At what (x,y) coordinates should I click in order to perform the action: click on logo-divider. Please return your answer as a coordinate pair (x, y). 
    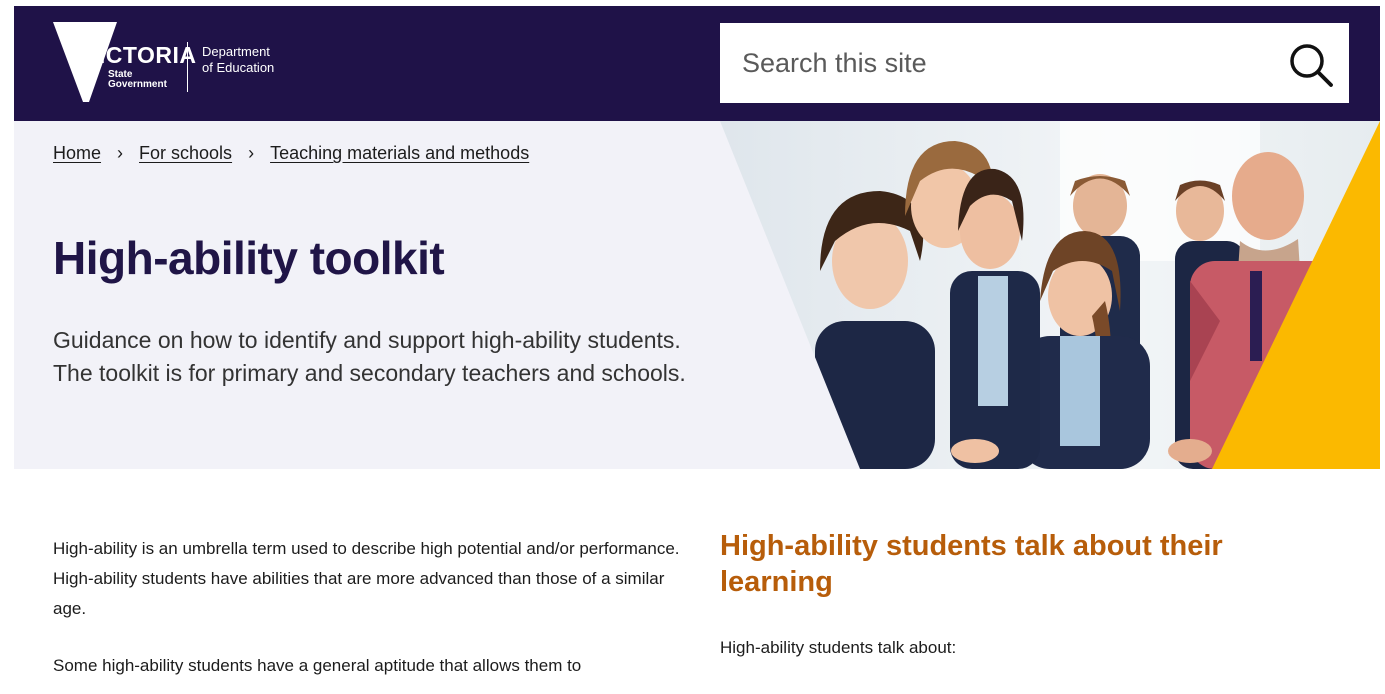
    Looking at the image, I should click on (187, 67).